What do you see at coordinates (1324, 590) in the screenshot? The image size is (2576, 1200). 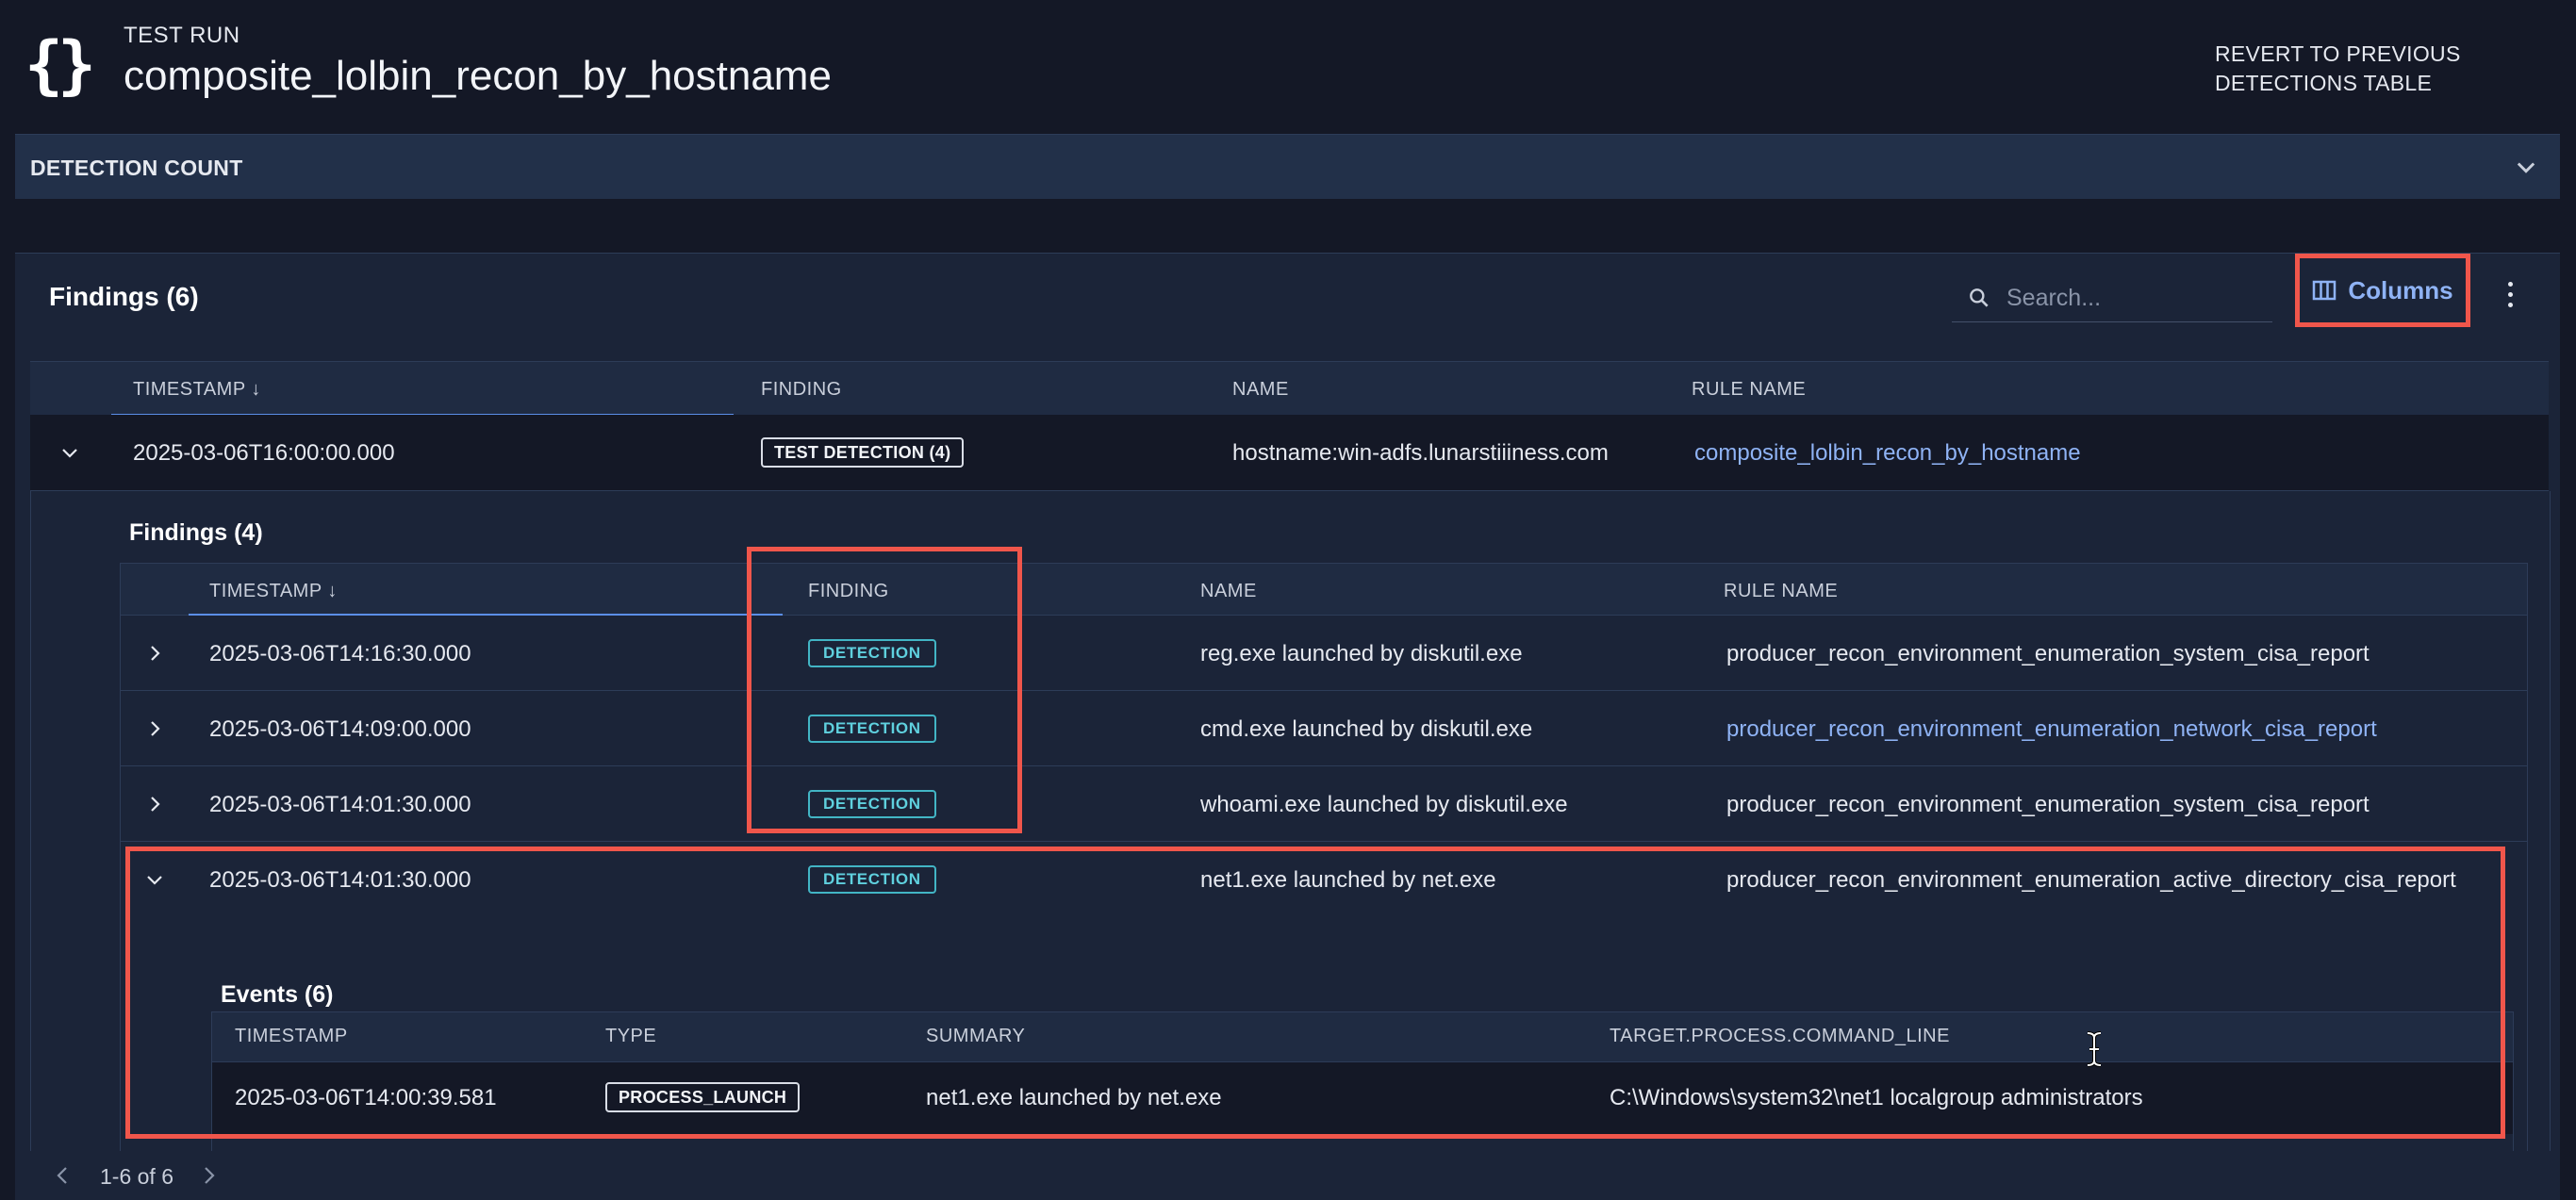 I see `sub-table-header: TIMESTAMP ↓ FINDING NAME RULE NAME` at bounding box center [1324, 590].